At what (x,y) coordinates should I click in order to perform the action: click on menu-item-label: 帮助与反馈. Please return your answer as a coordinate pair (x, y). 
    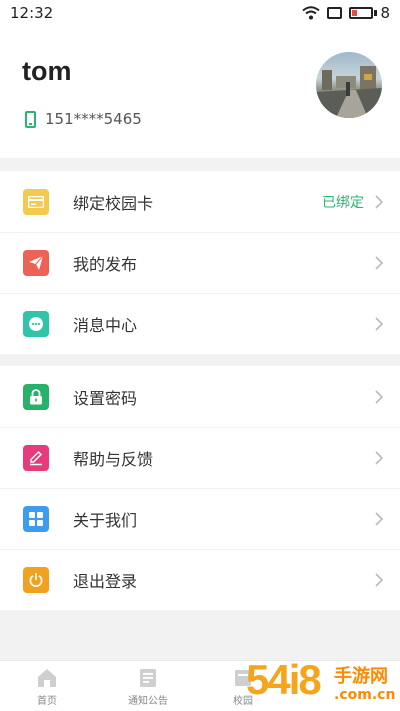
    Looking at the image, I should click on (113, 459).